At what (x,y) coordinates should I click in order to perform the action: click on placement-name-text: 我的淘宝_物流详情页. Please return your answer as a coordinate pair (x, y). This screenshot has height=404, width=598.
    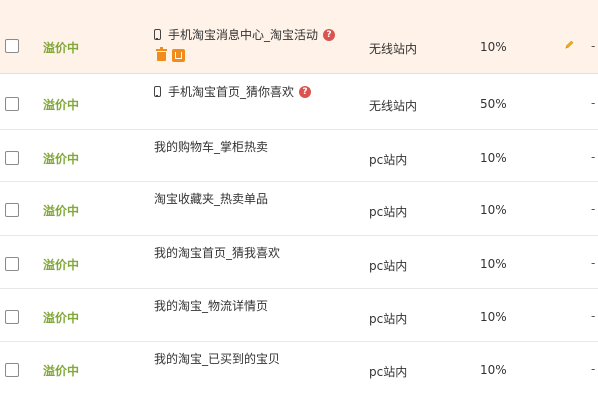
    Looking at the image, I should click on (211, 306).